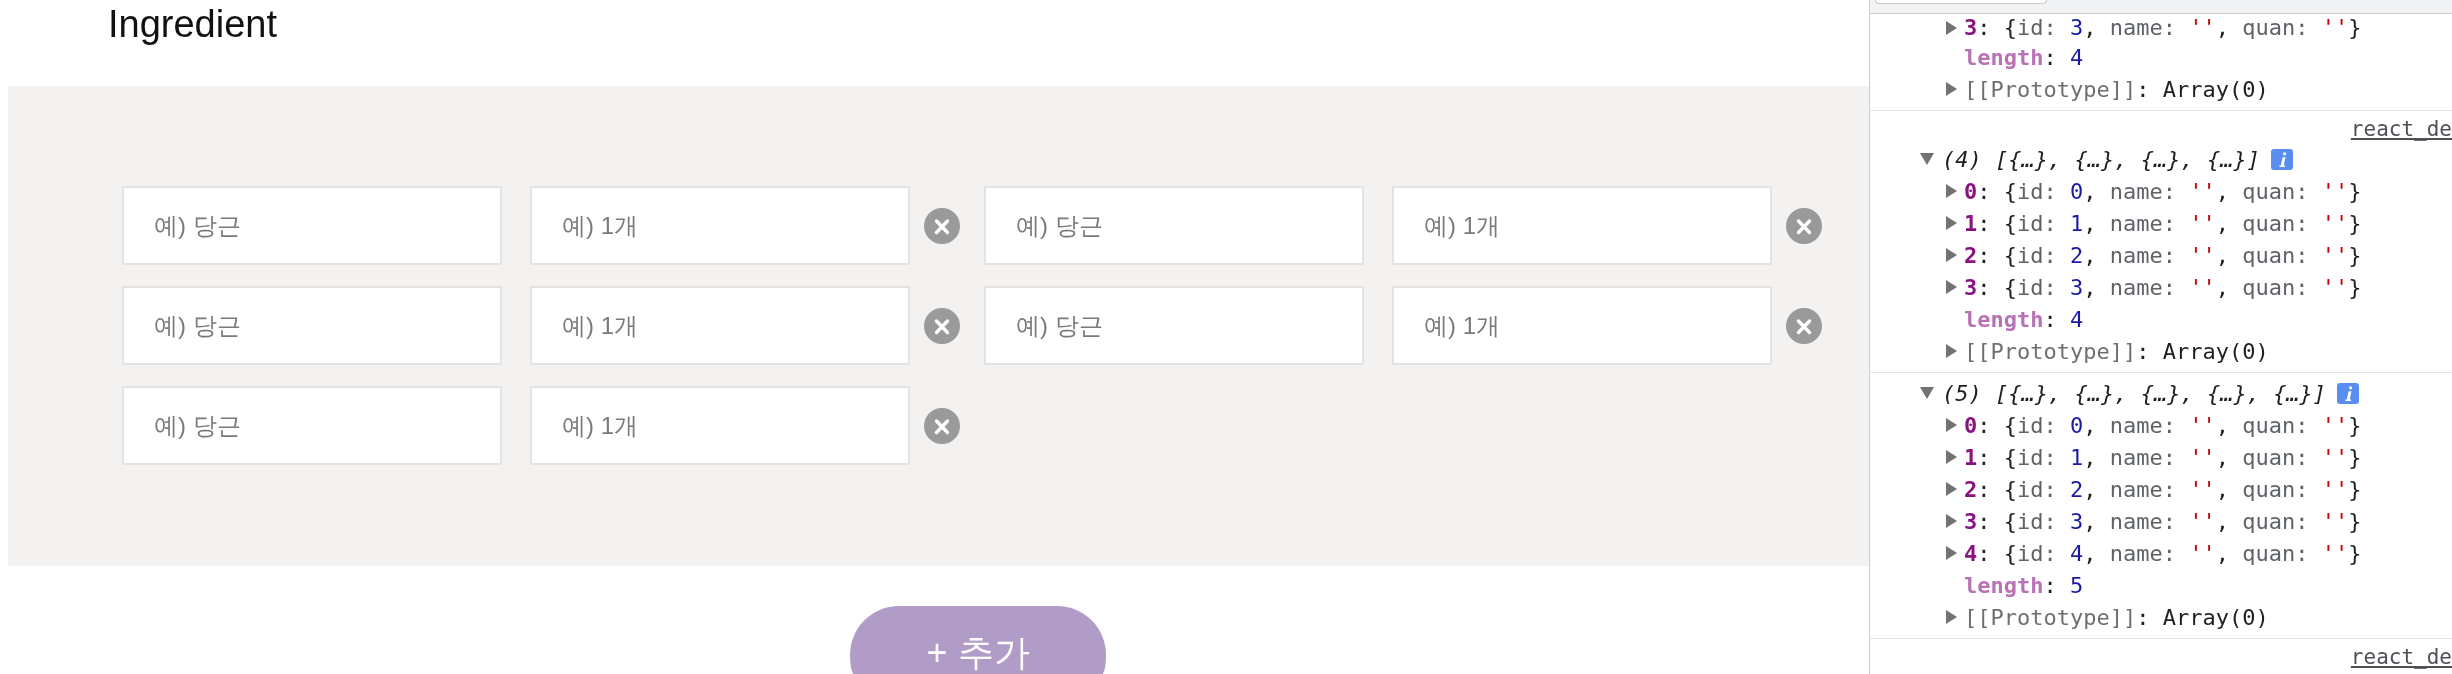 The width and height of the screenshot is (2452, 674). What do you see at coordinates (1961, 2) in the screenshot?
I see `filter-field` at bounding box center [1961, 2].